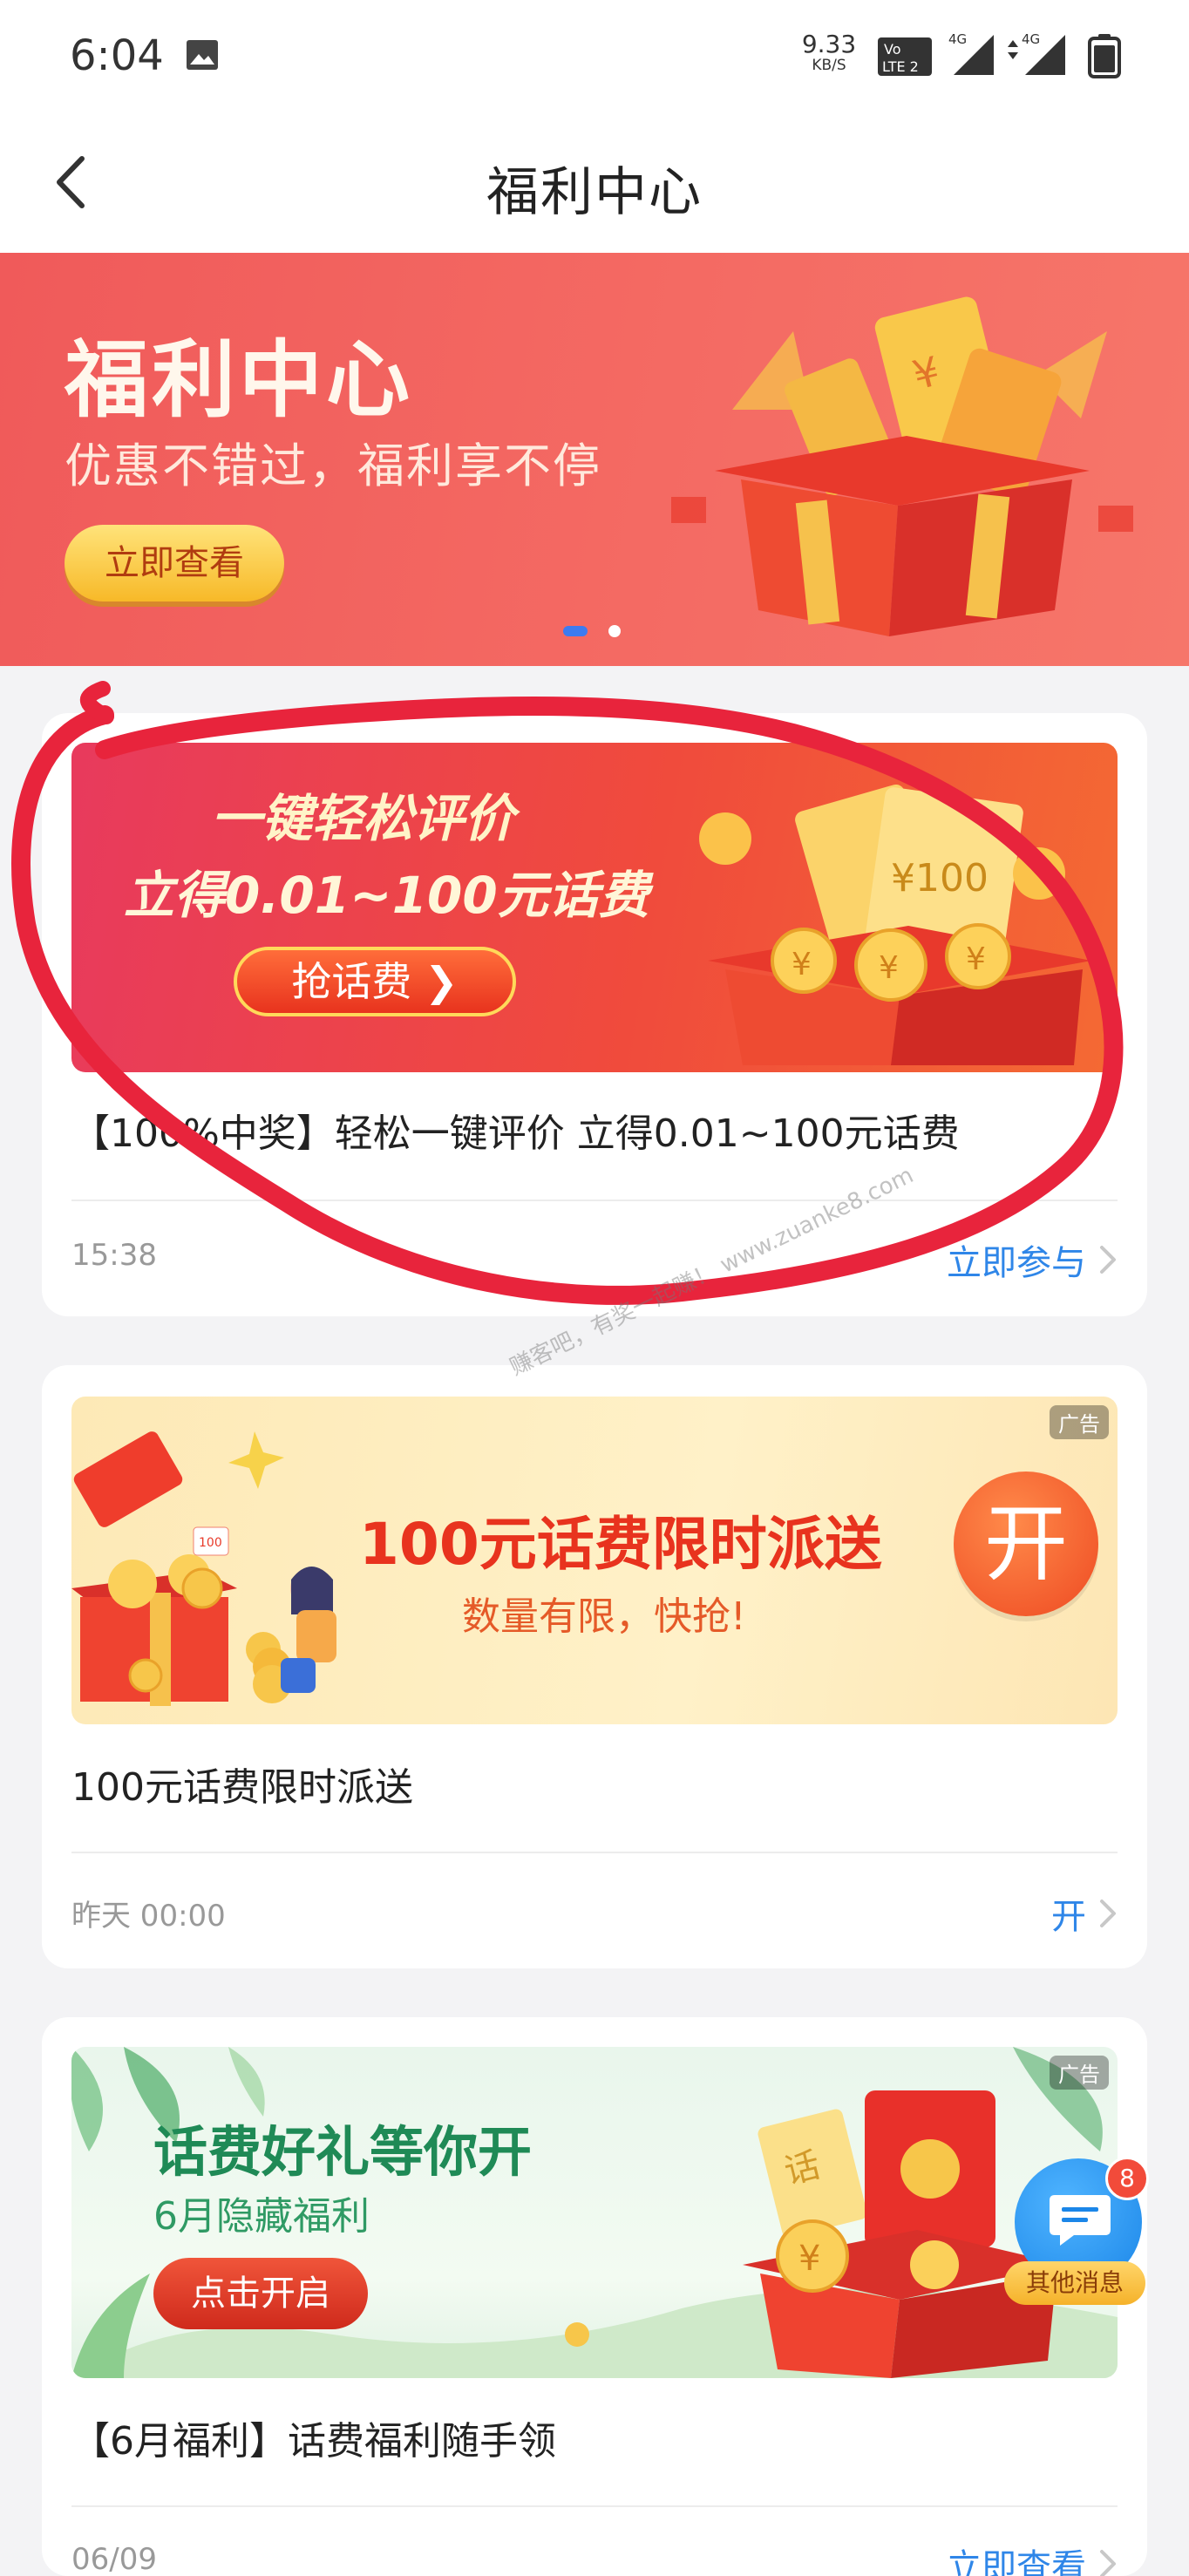 The width and height of the screenshot is (1189, 2576). What do you see at coordinates (594, 57) in the screenshot?
I see `status-bar: 6:04 9.33 KB/S Vo LTE 2 4G 4G` at bounding box center [594, 57].